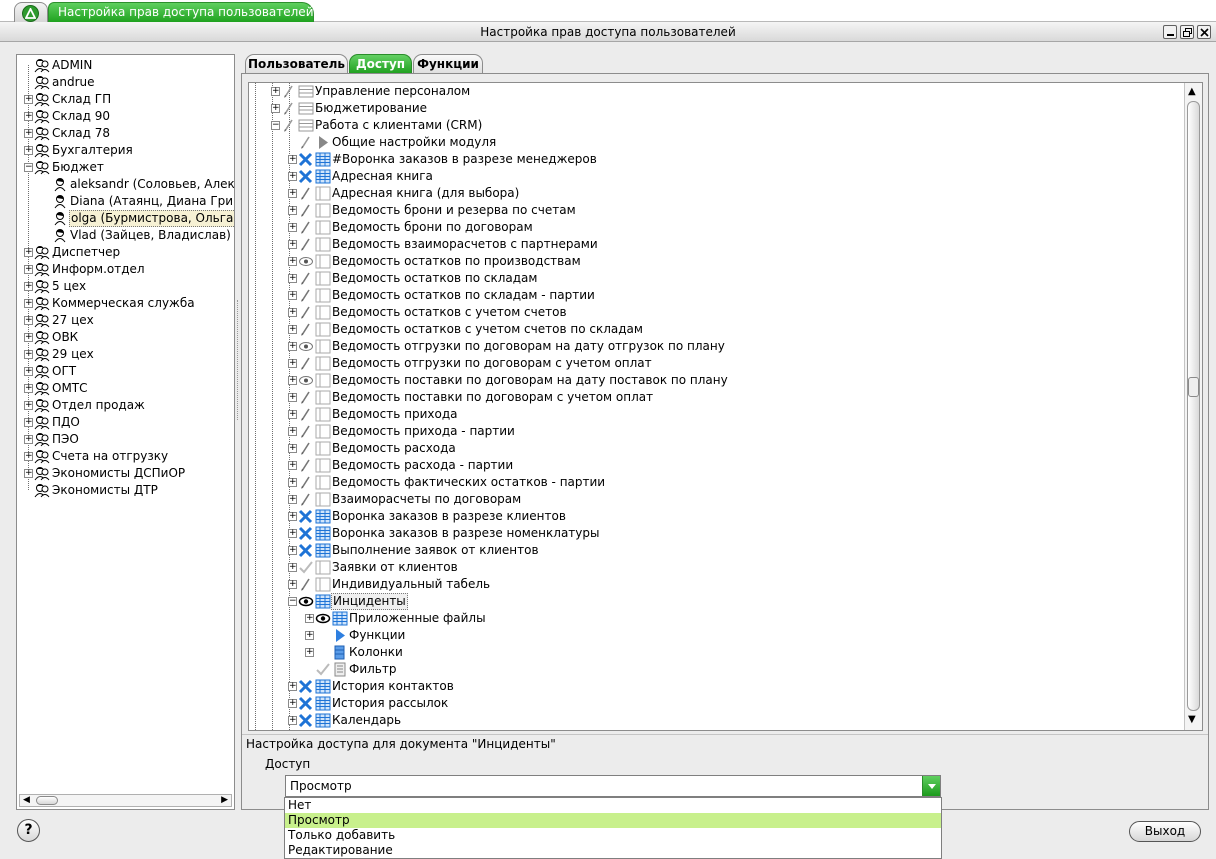 This screenshot has width=1216, height=859. I want to click on tree-item: + Ведомость брони и резерва по счетам, so click(714, 210).